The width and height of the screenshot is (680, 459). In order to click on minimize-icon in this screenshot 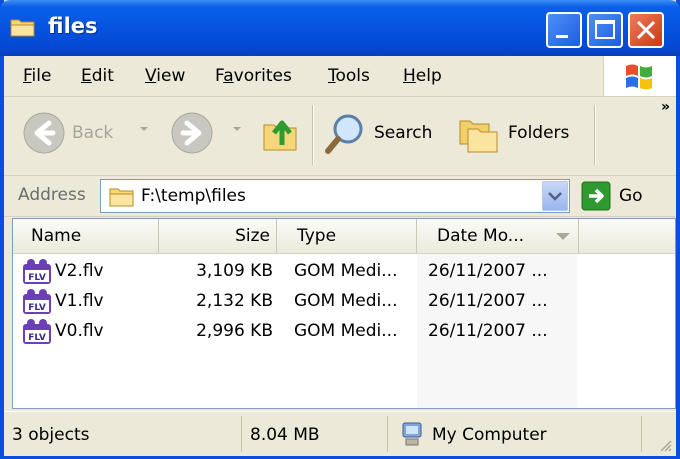, I will do `click(562, 36)`.